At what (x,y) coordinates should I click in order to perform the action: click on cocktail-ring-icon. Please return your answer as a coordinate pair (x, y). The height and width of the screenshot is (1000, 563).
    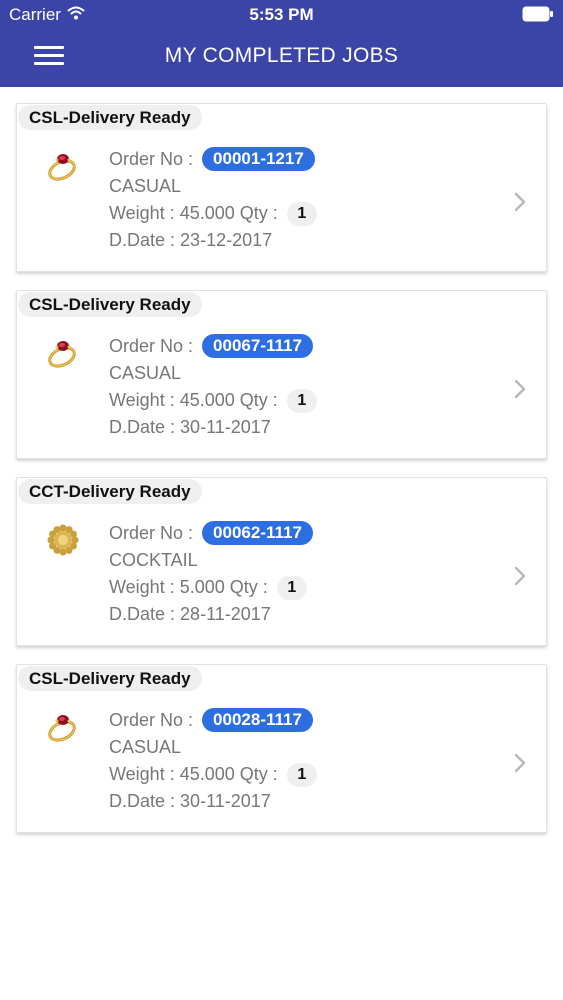
    Looking at the image, I should click on (63, 540).